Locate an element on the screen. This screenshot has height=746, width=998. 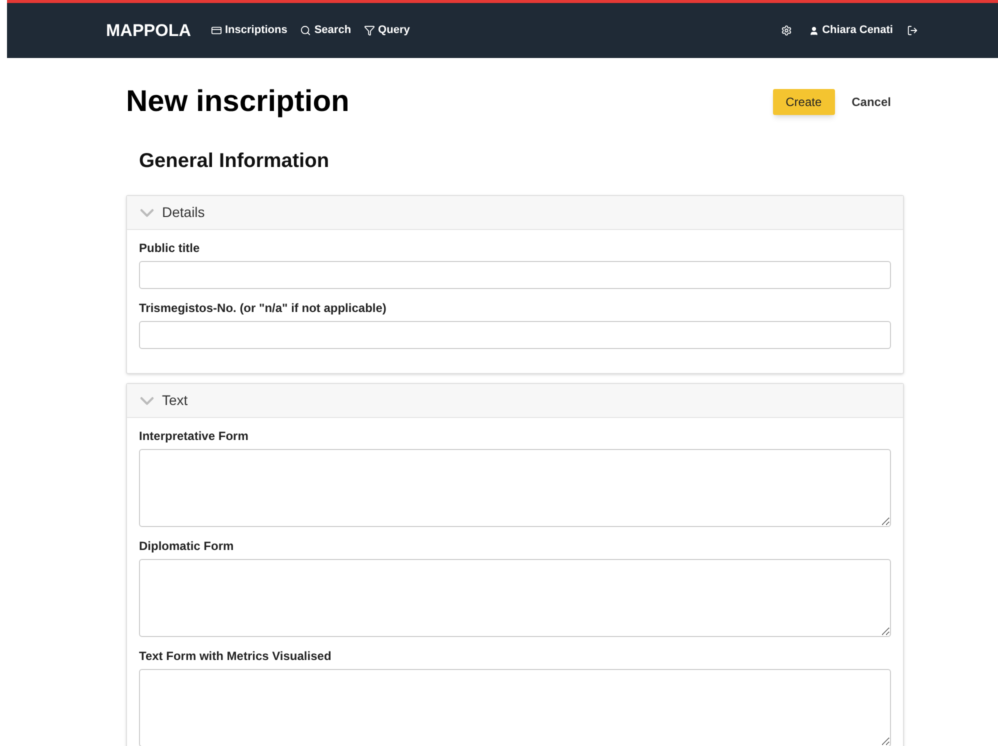
panel-title: Text is located at coordinates (175, 400).